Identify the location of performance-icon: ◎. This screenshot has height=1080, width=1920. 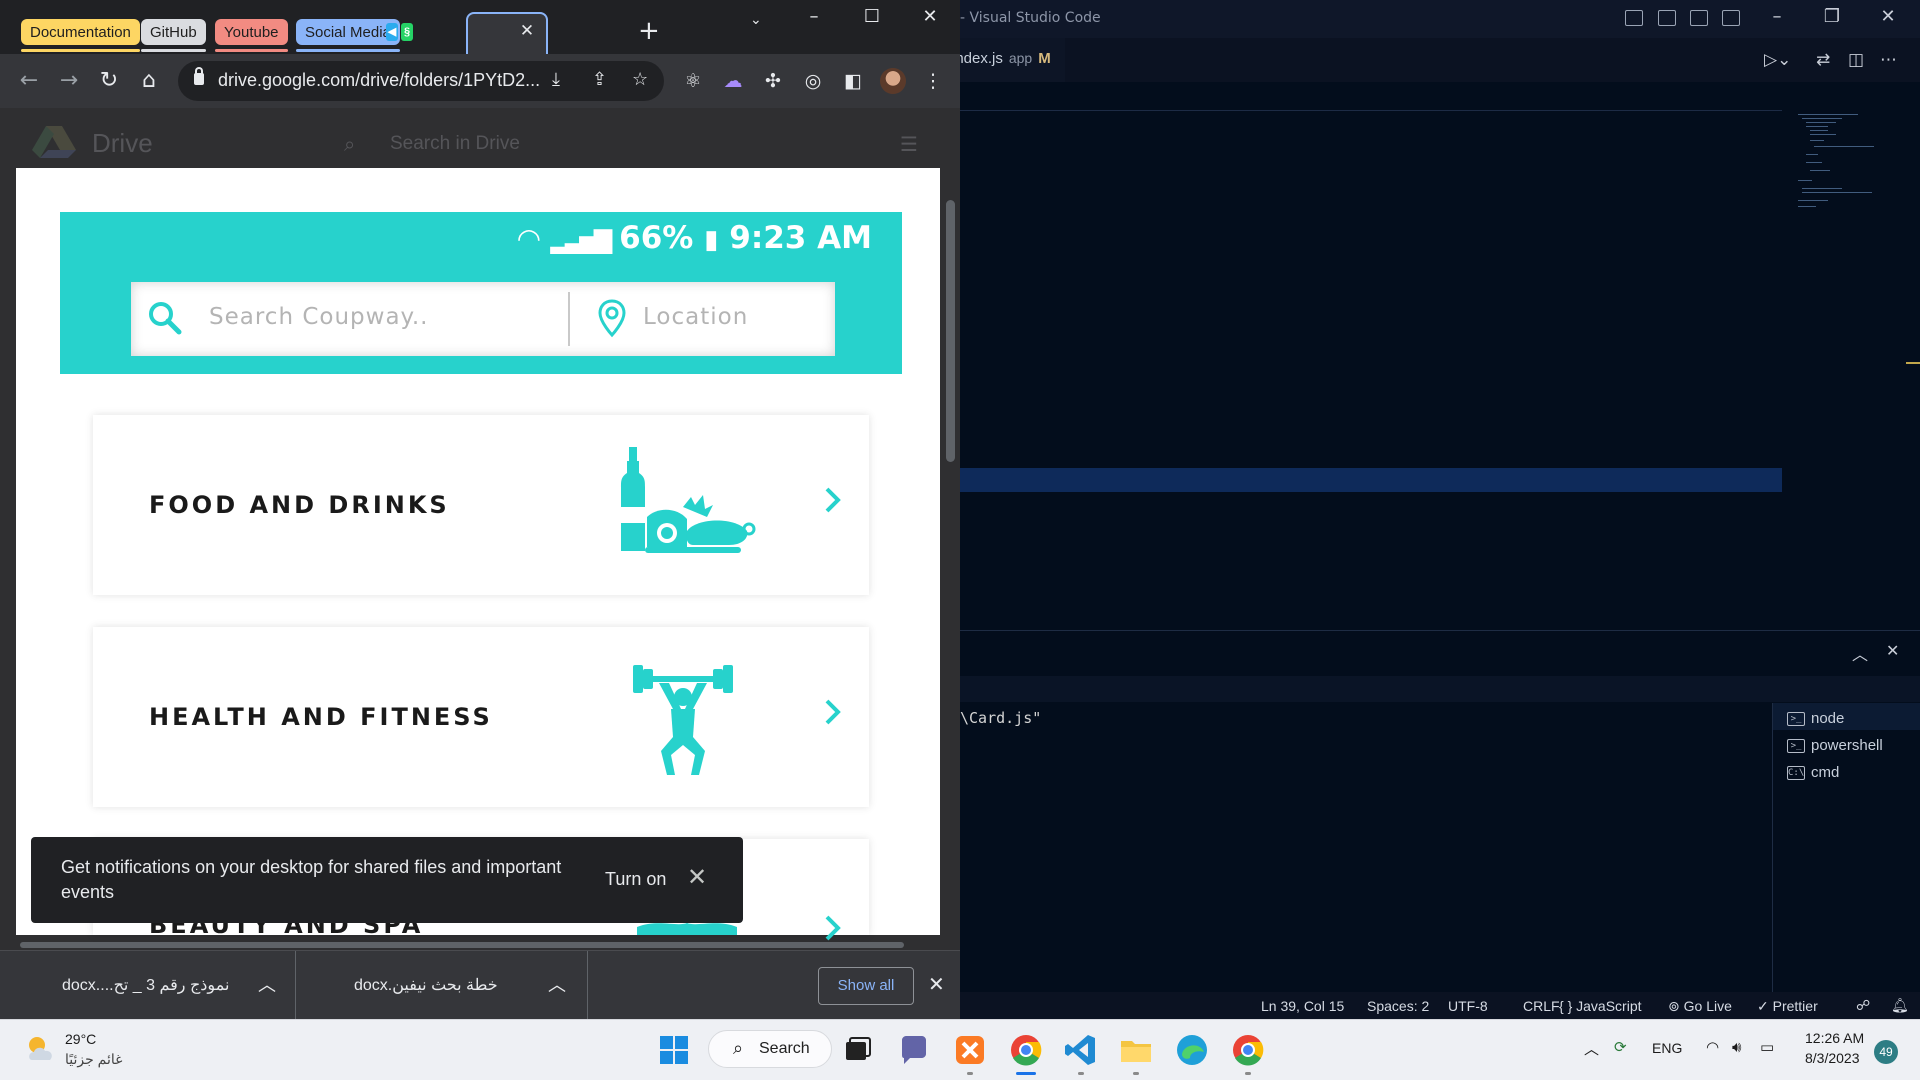
(813, 81).